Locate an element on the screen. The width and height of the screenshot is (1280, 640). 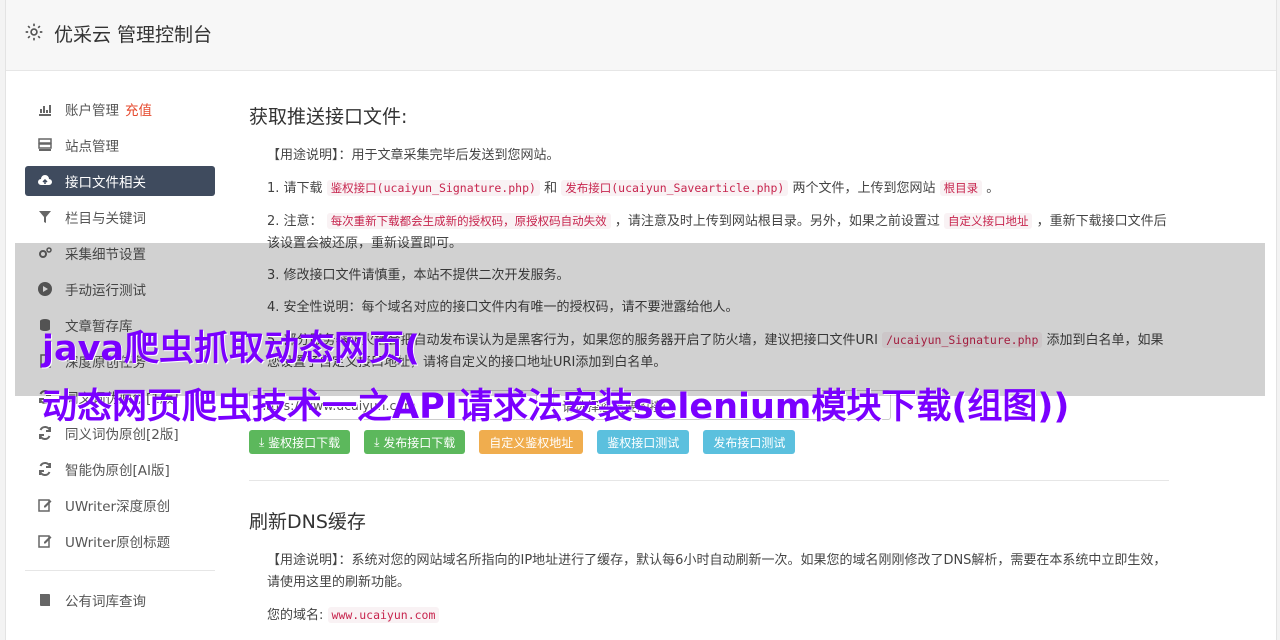
sidebar-item-label: 栏目与关键词 is located at coordinates (105, 219).